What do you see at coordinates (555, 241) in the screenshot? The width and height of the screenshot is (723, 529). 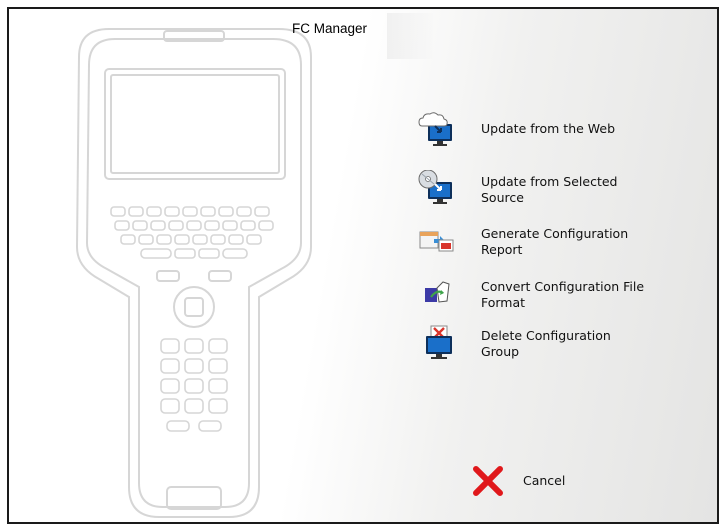 I see `generate-configuration-report-label: Generate Configuration Report` at bounding box center [555, 241].